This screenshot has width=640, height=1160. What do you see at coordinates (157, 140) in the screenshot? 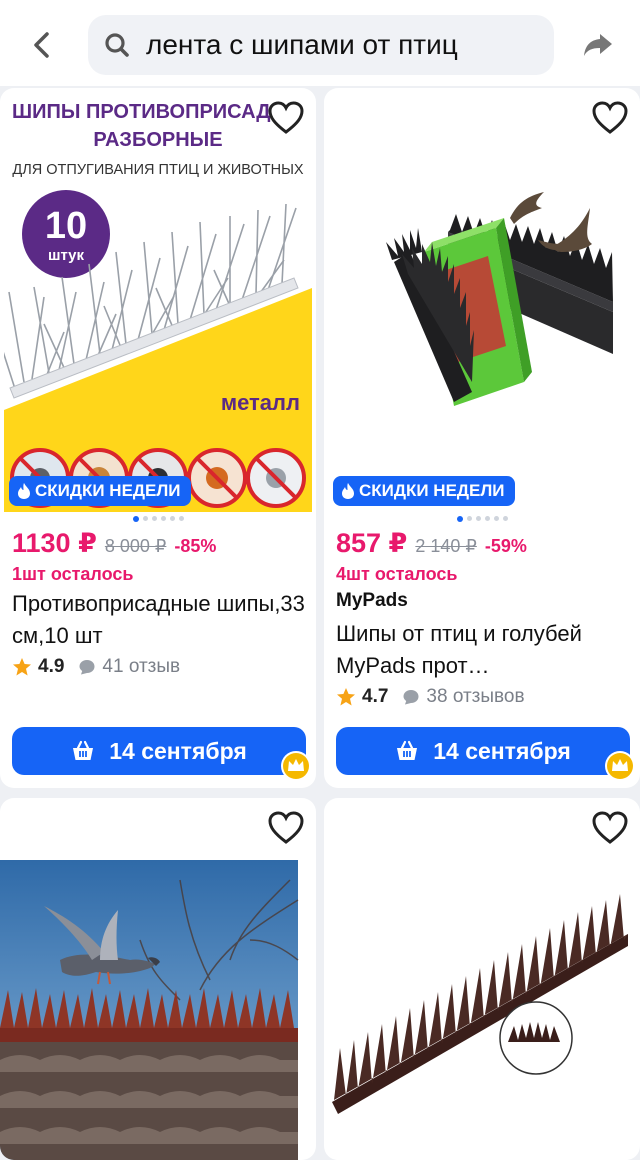
I see `image-headline-2: РАЗБОРНЫЕ` at bounding box center [157, 140].